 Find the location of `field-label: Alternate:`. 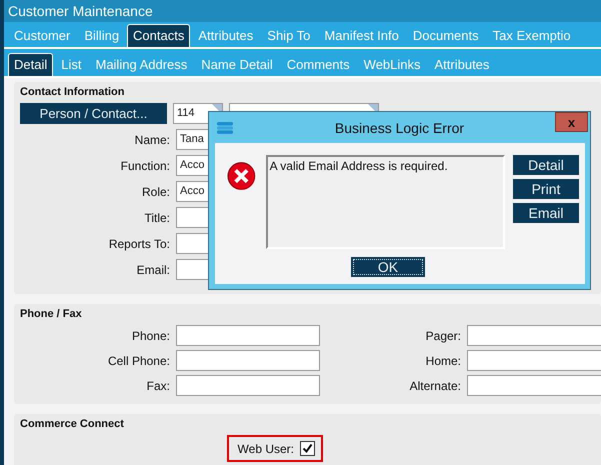

field-label: Alternate: is located at coordinates (434, 385).